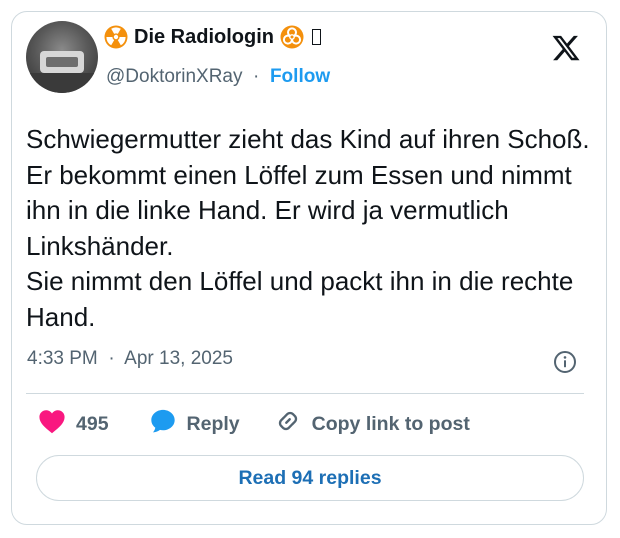 This screenshot has height=538, width=620. What do you see at coordinates (254, 424) in the screenshot?
I see `action-bar: 495 Reply Copy link to post` at bounding box center [254, 424].